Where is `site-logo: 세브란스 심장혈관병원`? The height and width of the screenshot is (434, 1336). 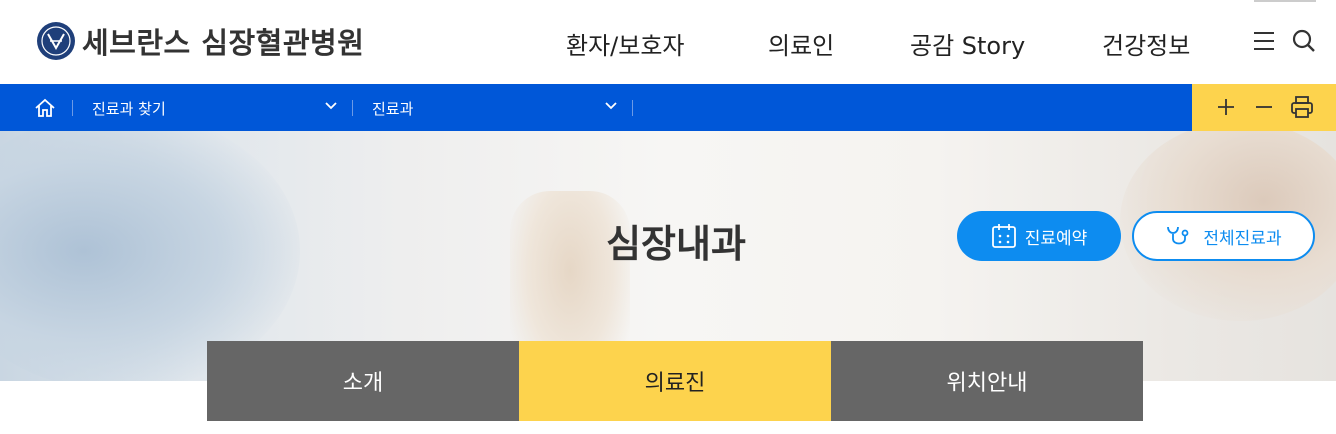
site-logo: 세브란스 심장혈관병원 is located at coordinates (200, 41).